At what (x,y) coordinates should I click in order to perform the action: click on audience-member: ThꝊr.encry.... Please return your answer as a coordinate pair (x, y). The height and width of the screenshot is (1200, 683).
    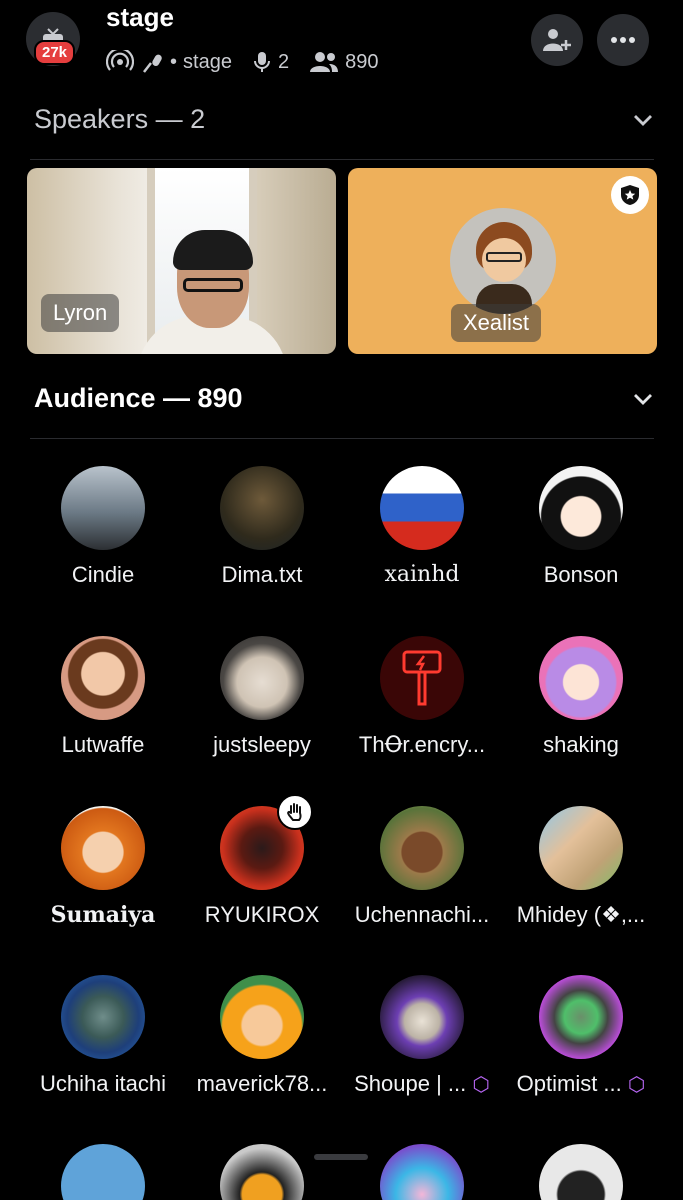
    Looking at the image, I should click on (422, 697).